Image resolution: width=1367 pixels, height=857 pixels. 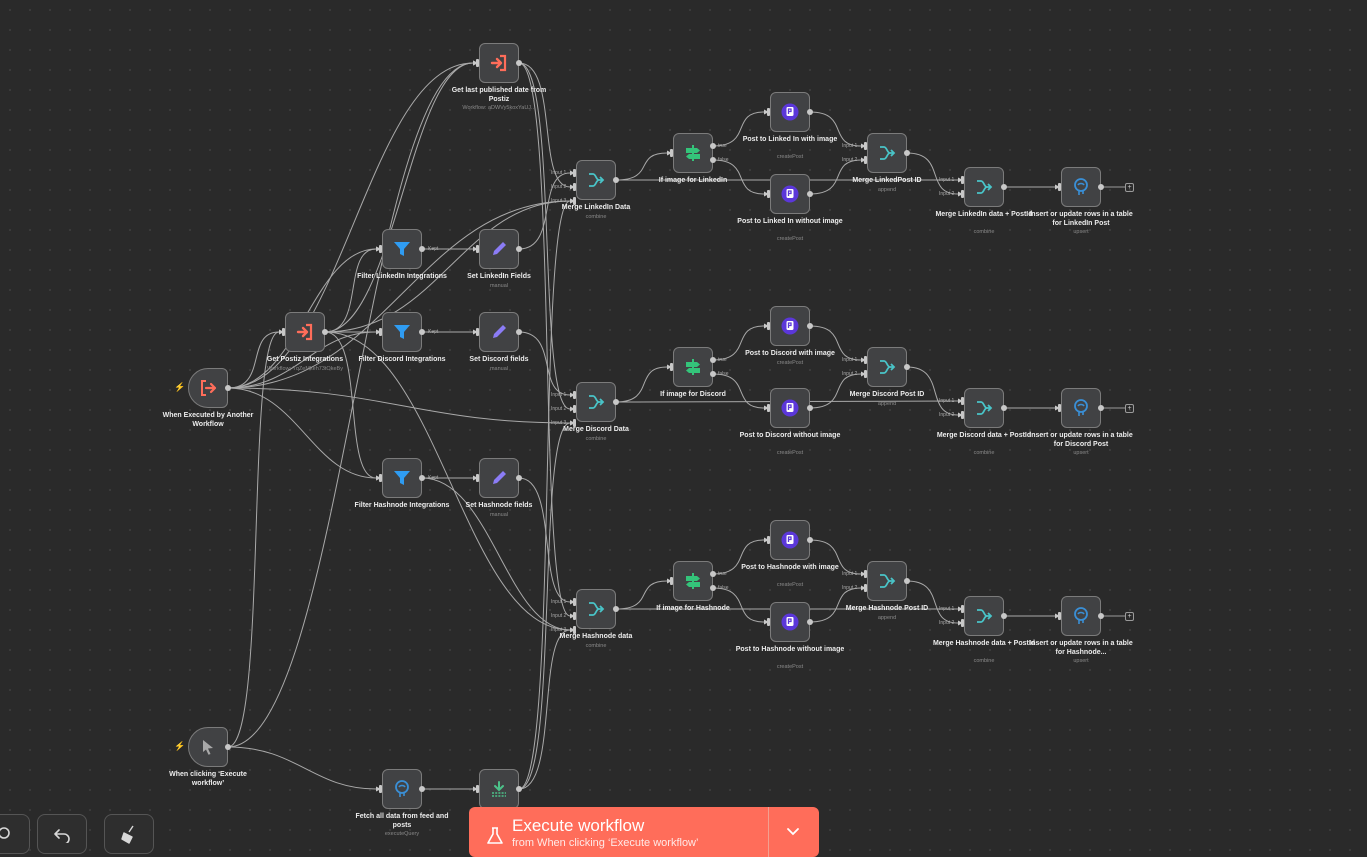 I want to click on zoom-to-fit-button, so click(x=15, y=834).